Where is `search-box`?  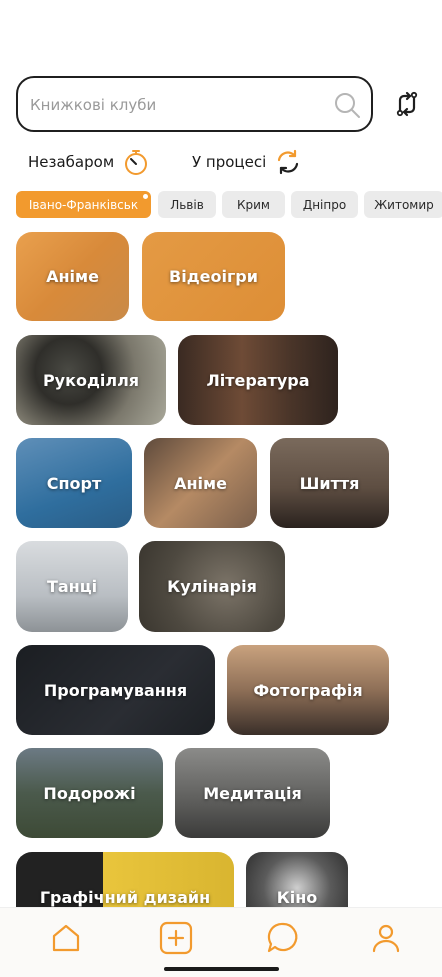 search-box is located at coordinates (194, 104).